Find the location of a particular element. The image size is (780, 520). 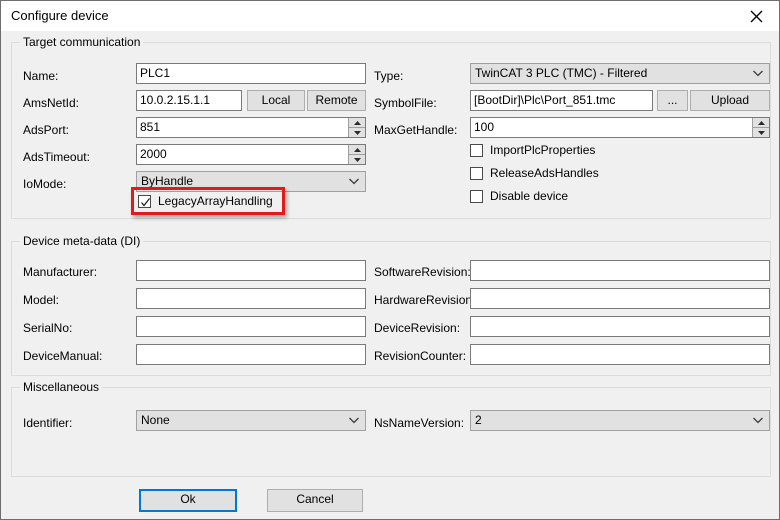

software-revision-input is located at coordinates (620, 270).